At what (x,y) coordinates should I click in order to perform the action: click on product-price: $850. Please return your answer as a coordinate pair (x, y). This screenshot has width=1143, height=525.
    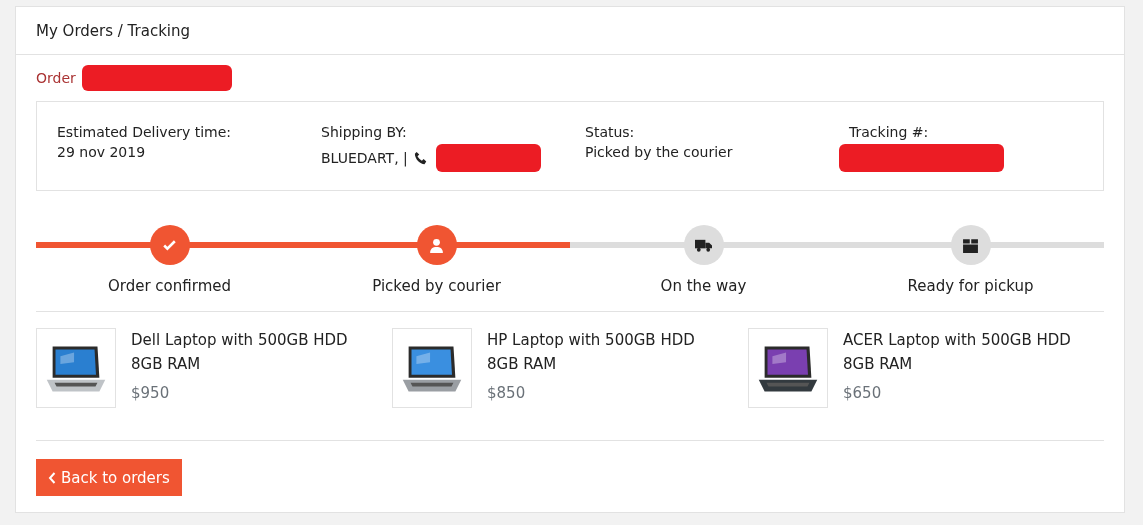
    Looking at the image, I should click on (507, 393).